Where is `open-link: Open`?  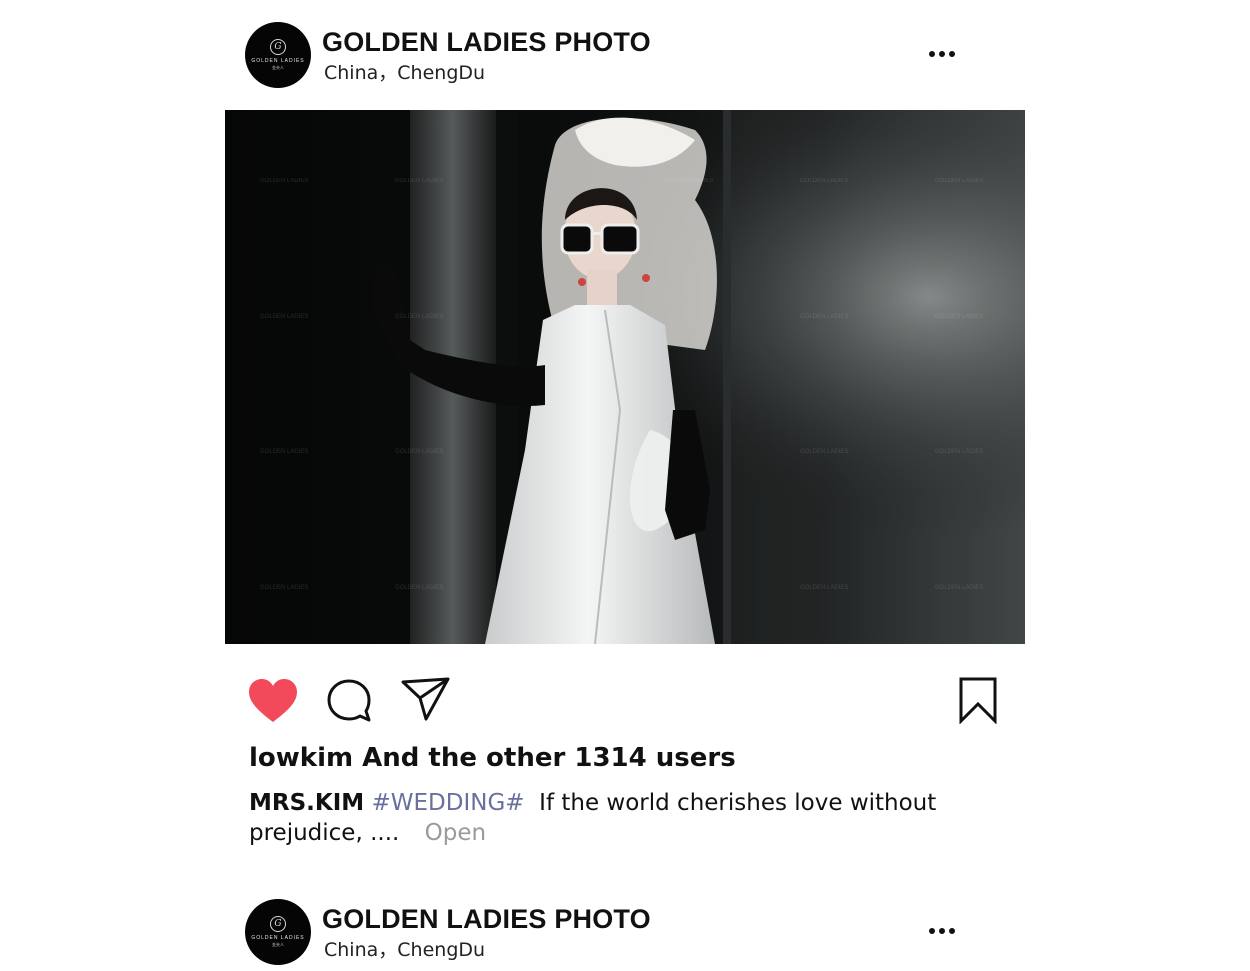 open-link: Open is located at coordinates (455, 833).